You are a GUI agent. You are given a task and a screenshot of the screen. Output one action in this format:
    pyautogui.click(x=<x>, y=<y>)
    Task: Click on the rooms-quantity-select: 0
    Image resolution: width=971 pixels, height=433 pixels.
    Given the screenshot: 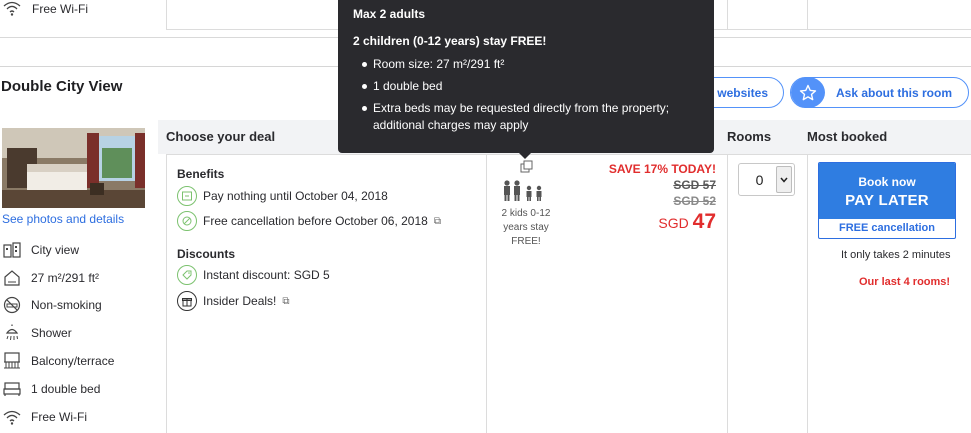 What is the action you would take?
    pyautogui.click(x=766, y=179)
    